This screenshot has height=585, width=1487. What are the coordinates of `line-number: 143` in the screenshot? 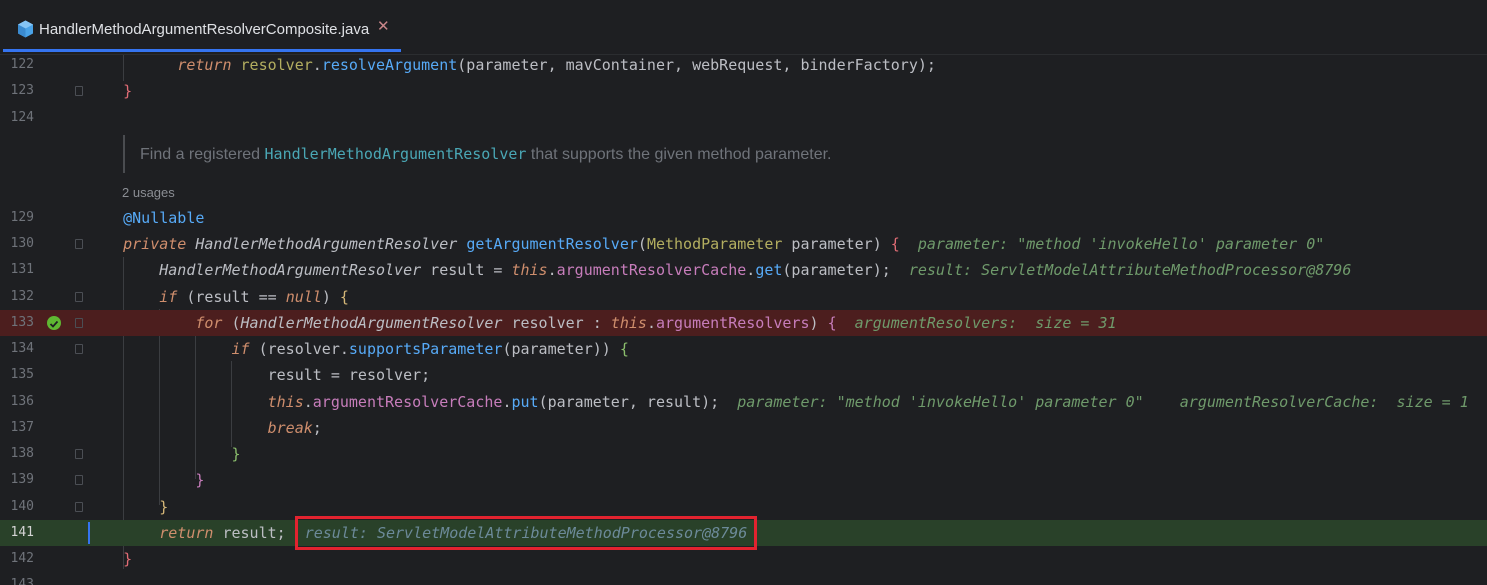 It's located at (22, 581).